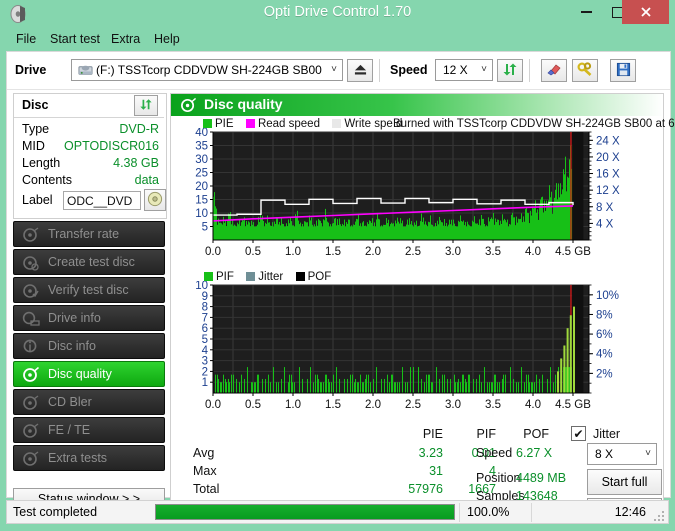 This screenshot has width=675, height=531. I want to click on disc-panel-title: Disc, so click(35, 105).